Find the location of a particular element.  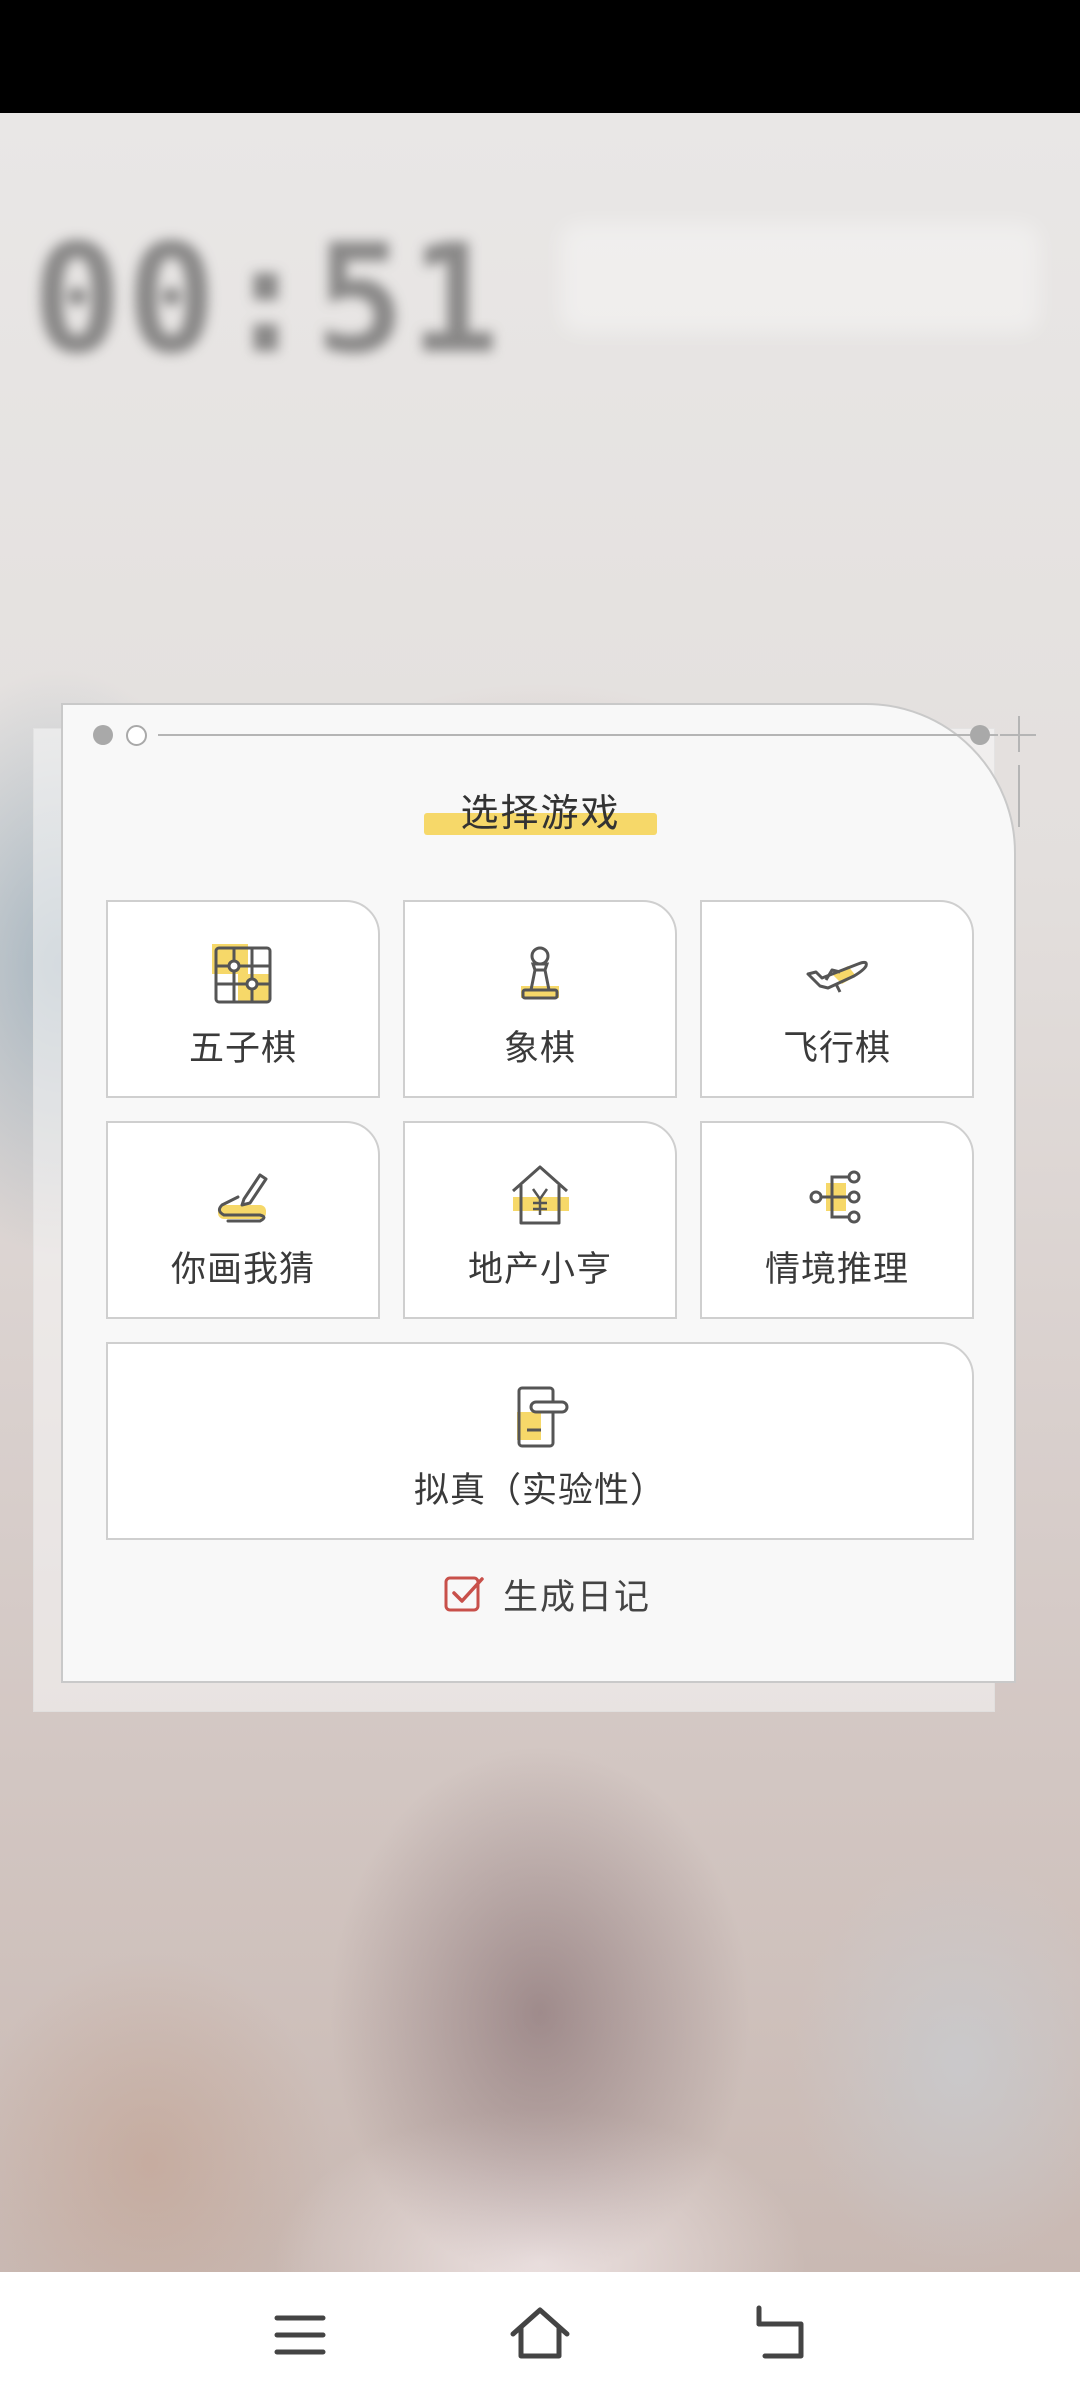

house-yuan-icon is located at coordinates (540, 1195).